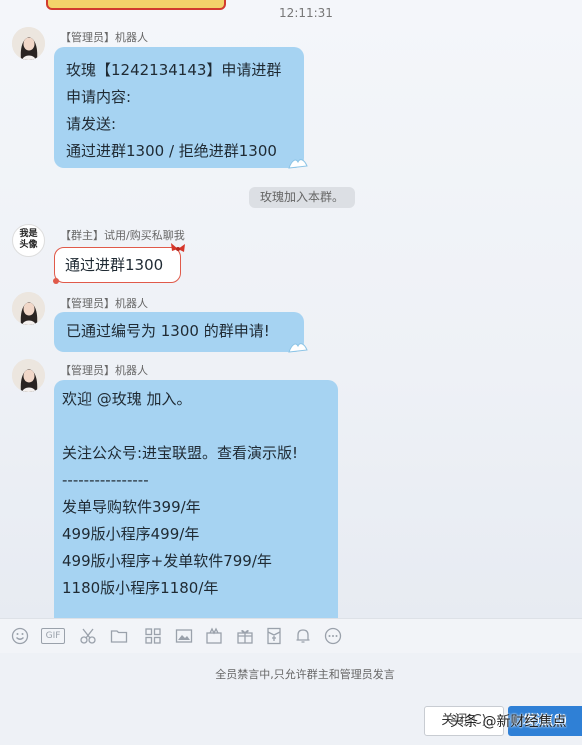 This screenshot has height=745, width=582. I want to click on present-icon, so click(245, 636).